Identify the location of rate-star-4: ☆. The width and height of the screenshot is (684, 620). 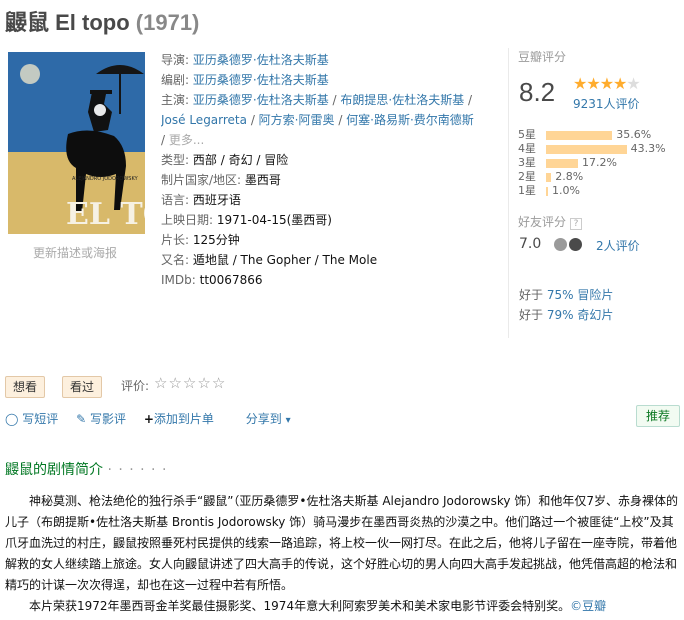
(204, 383).